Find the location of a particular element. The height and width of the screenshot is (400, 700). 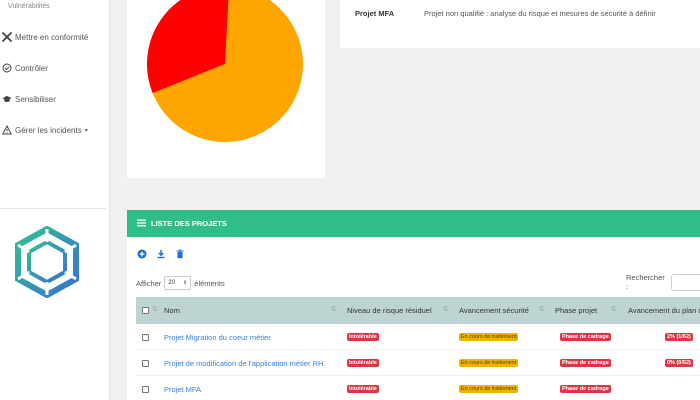

sidebar-item-label: Mettre en conformité is located at coordinates (52, 37).